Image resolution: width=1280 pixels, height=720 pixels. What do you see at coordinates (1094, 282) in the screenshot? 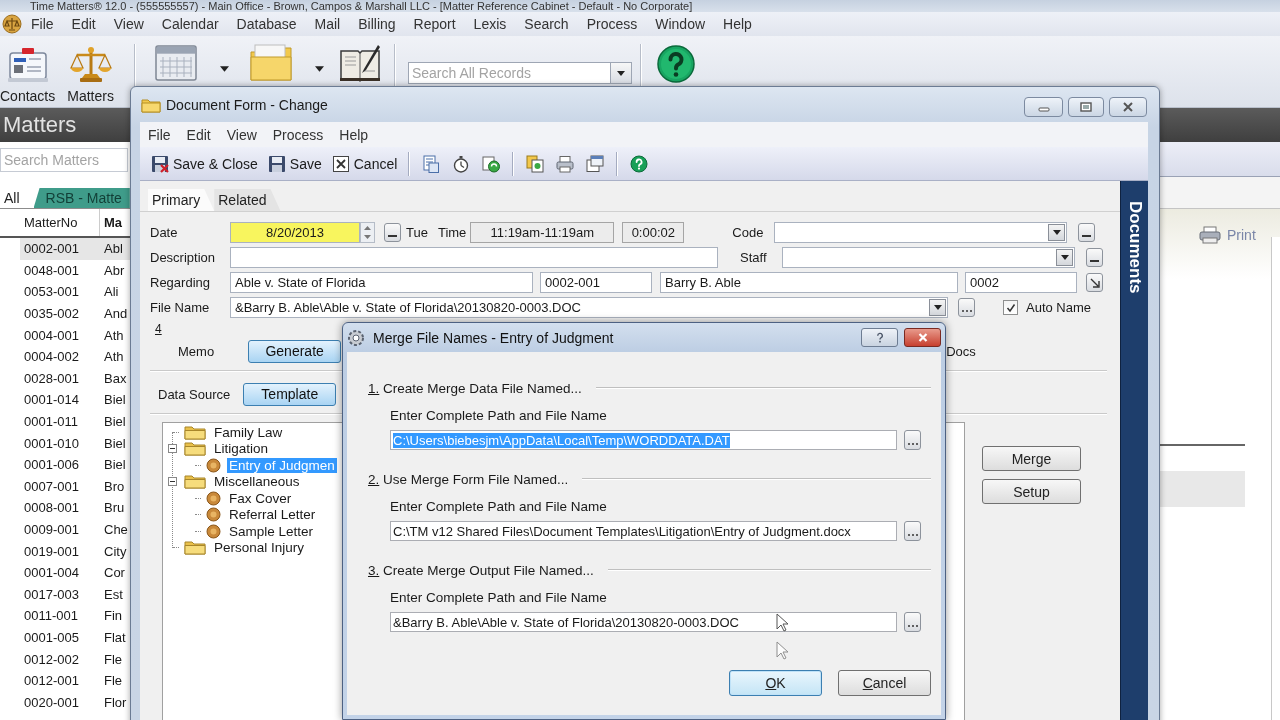
I see `link-button` at bounding box center [1094, 282].